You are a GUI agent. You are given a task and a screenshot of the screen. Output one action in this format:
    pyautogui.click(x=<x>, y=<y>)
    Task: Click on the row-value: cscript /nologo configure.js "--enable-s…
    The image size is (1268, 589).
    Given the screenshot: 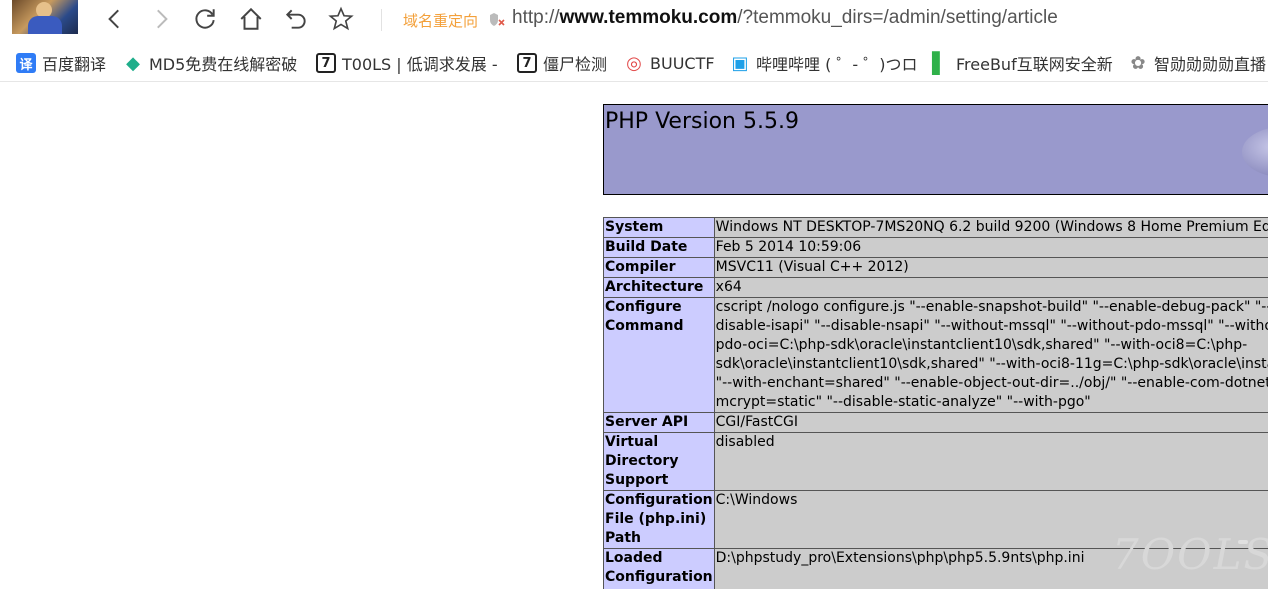 What is the action you would take?
    pyautogui.click(x=990, y=355)
    